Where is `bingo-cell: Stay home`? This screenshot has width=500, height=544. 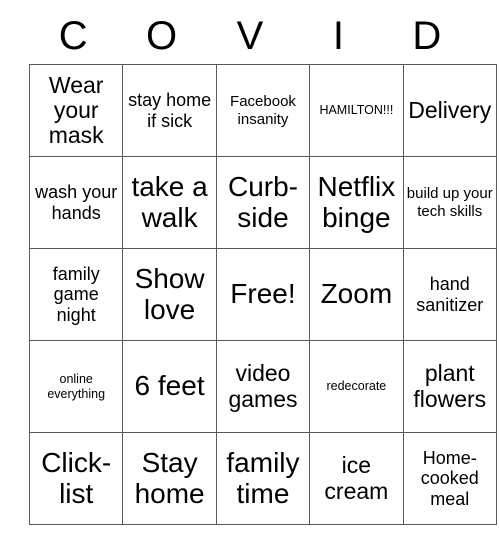 bingo-cell: Stay home is located at coordinates (169, 478).